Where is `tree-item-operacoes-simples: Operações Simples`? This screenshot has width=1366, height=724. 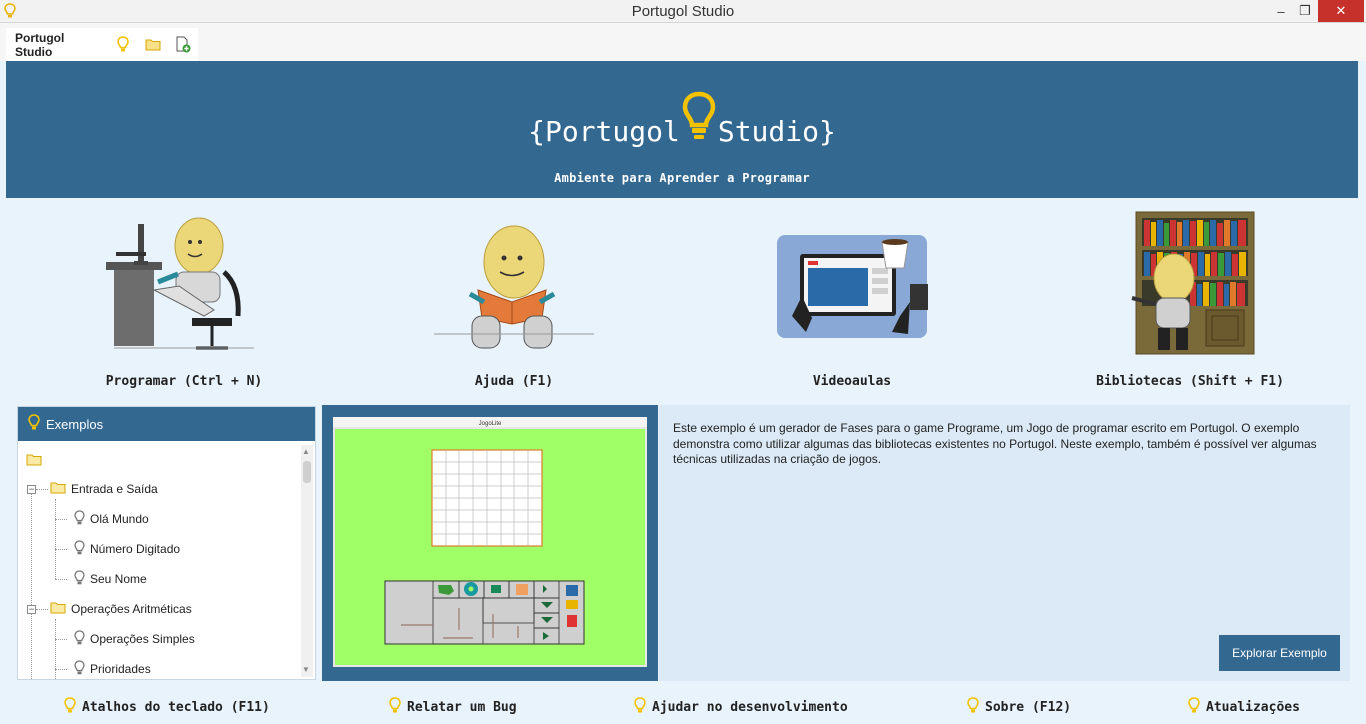
tree-item-operacoes-simples: Operações Simples is located at coordinates (134, 639).